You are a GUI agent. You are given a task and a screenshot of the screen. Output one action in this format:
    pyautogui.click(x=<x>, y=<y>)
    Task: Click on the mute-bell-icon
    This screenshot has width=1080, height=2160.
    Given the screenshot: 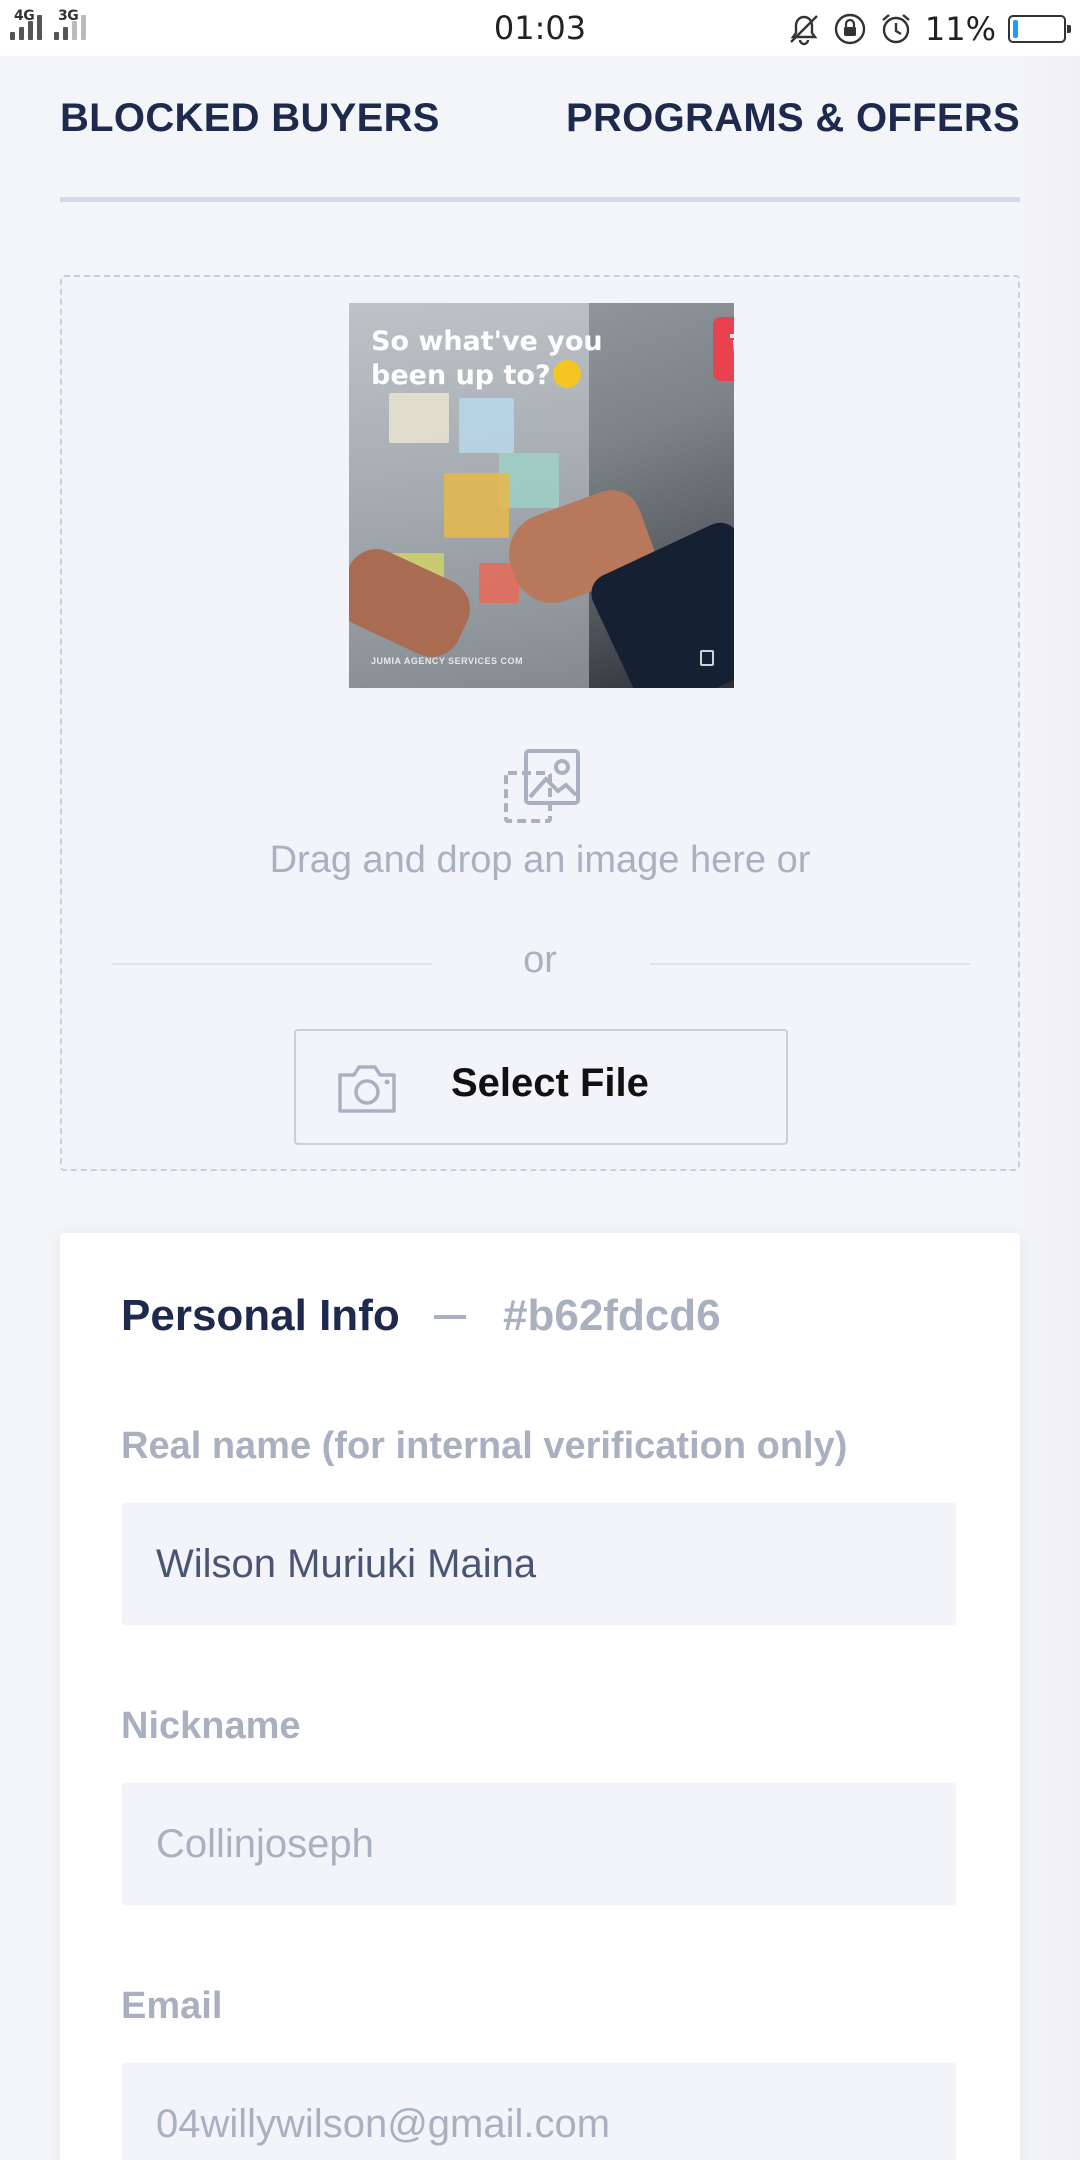 What is the action you would take?
    pyautogui.click(x=804, y=30)
    